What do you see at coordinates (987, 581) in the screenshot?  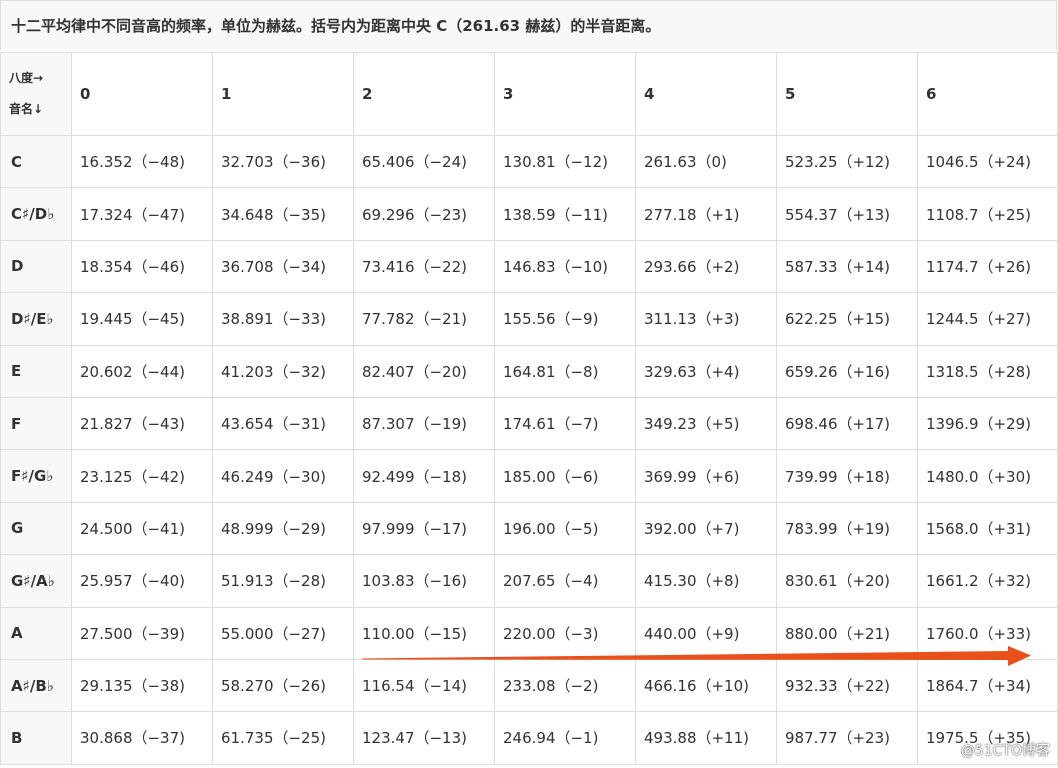 I see `frequency-cell: 1661.2（+32)` at bounding box center [987, 581].